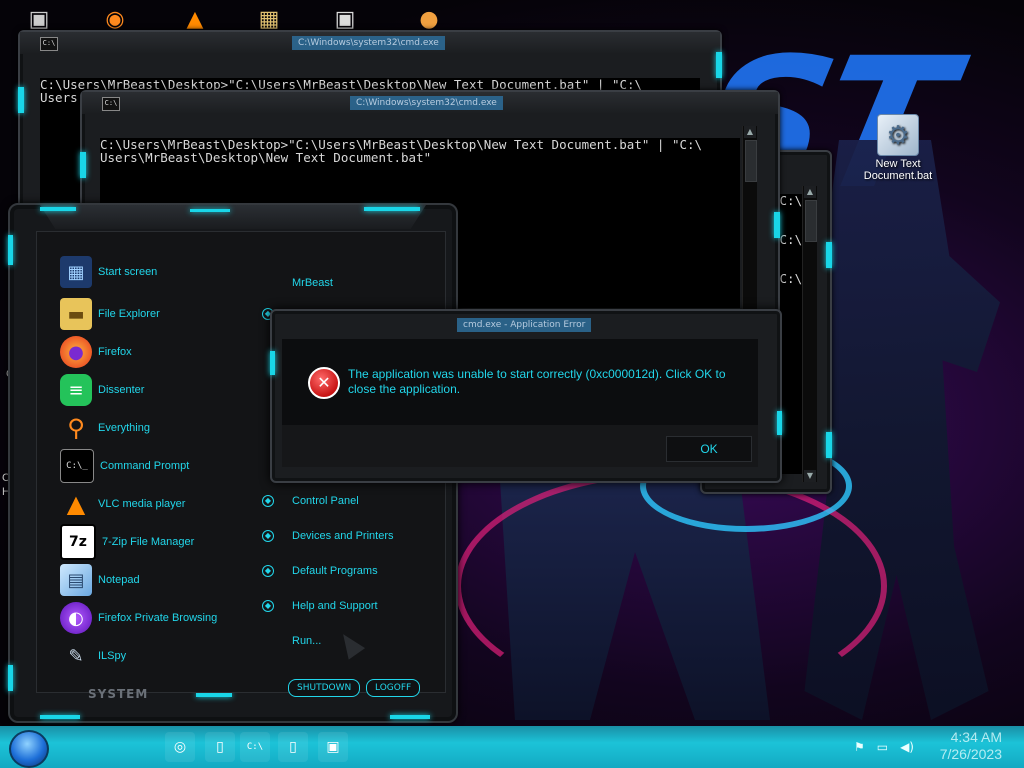 The width and height of the screenshot is (1024, 768). Describe the element at coordinates (76, 618) in the screenshot. I see `private-browsing-icon: ◐` at that location.